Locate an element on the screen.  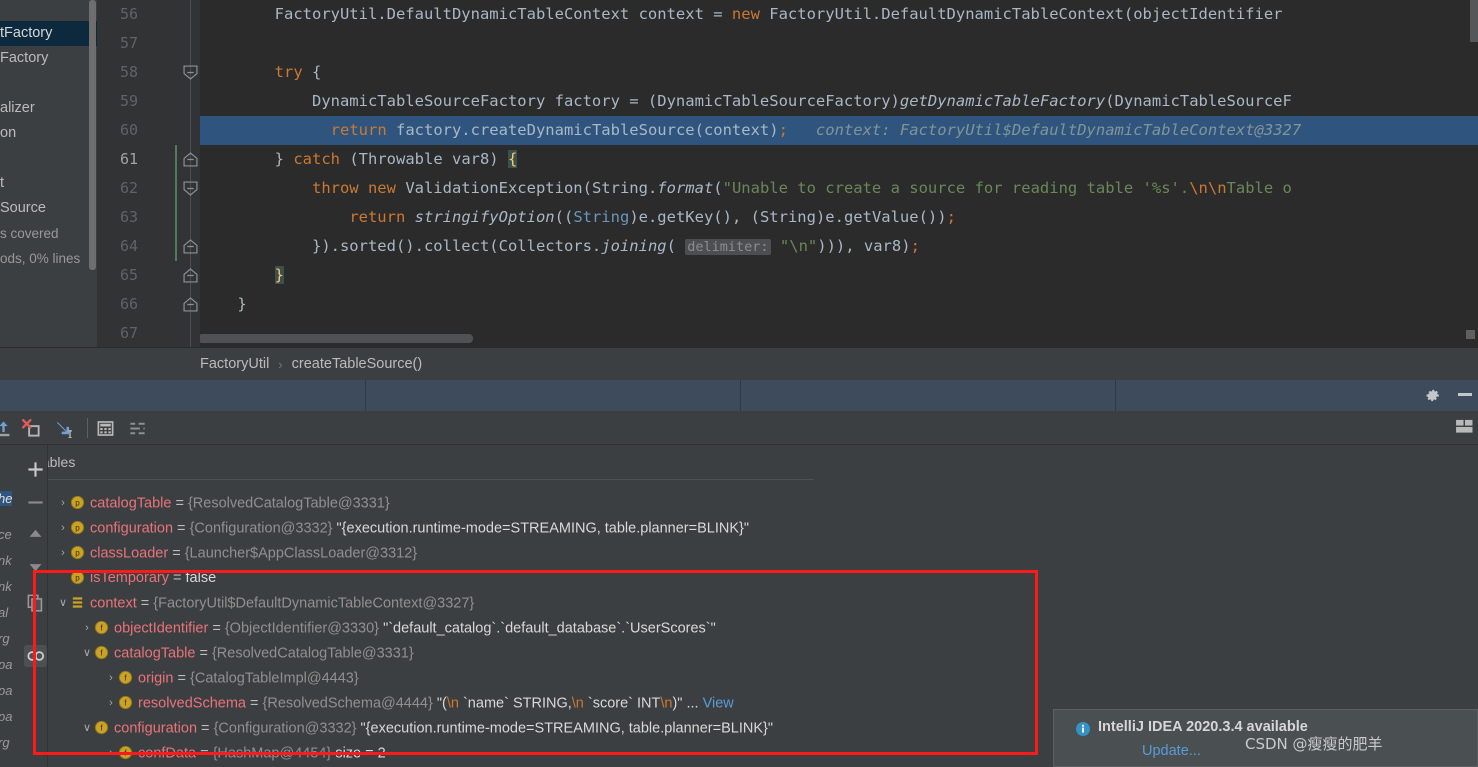
line-number: 63 is located at coordinates (118, 217).